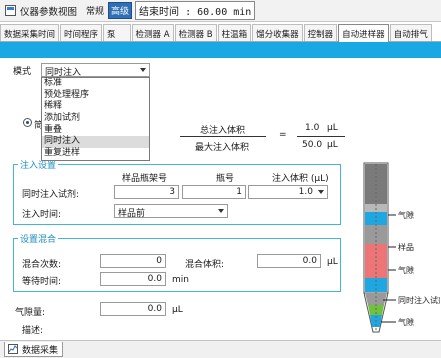 The height and width of the screenshot is (358, 441). Describe the element at coordinates (320, 32) in the screenshot. I see `tab-controller: 控制器` at that location.